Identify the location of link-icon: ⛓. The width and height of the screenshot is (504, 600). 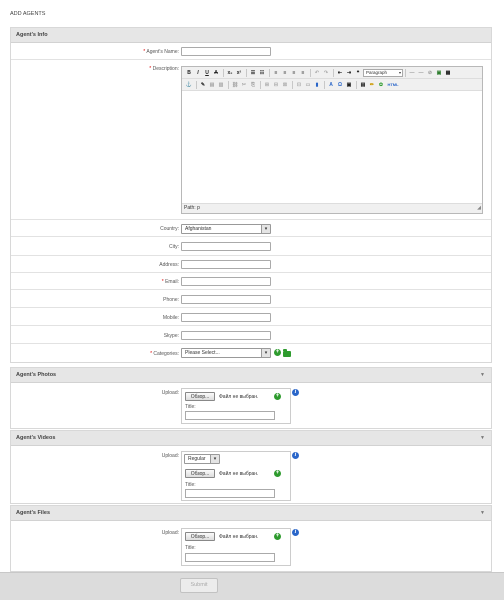
(235, 85).